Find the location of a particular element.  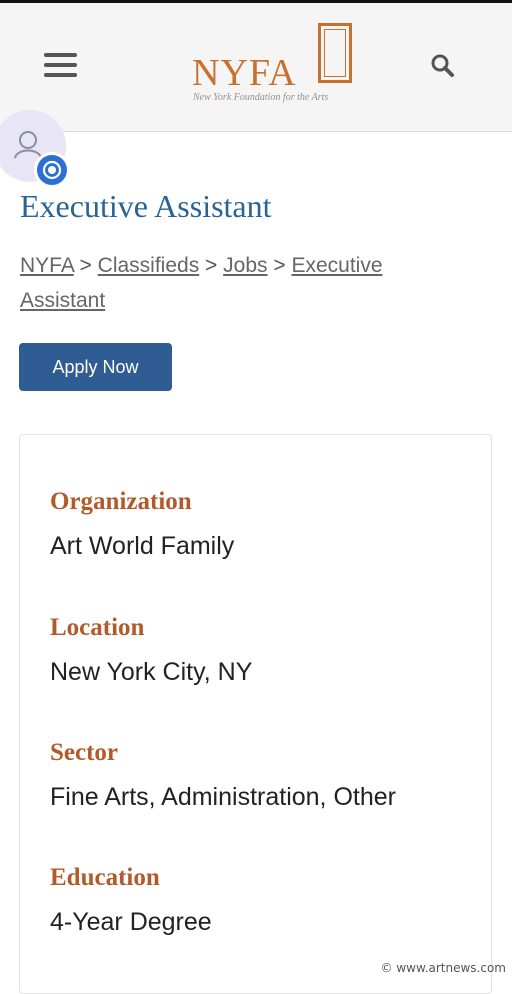

watermark: © www.artnews.com is located at coordinates (443, 968).